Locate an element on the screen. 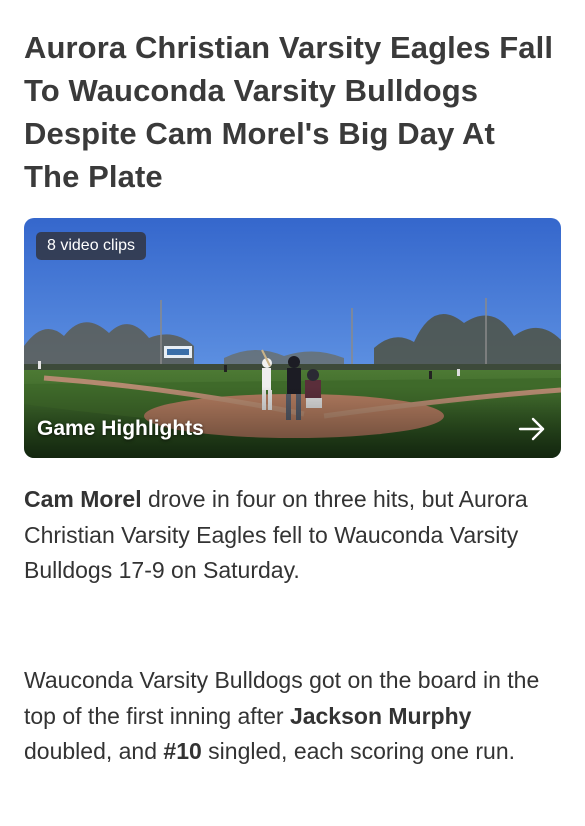 The width and height of the screenshot is (585, 826). paragraph-2-text-part3: singled, each scoring one run. is located at coordinates (358, 751).